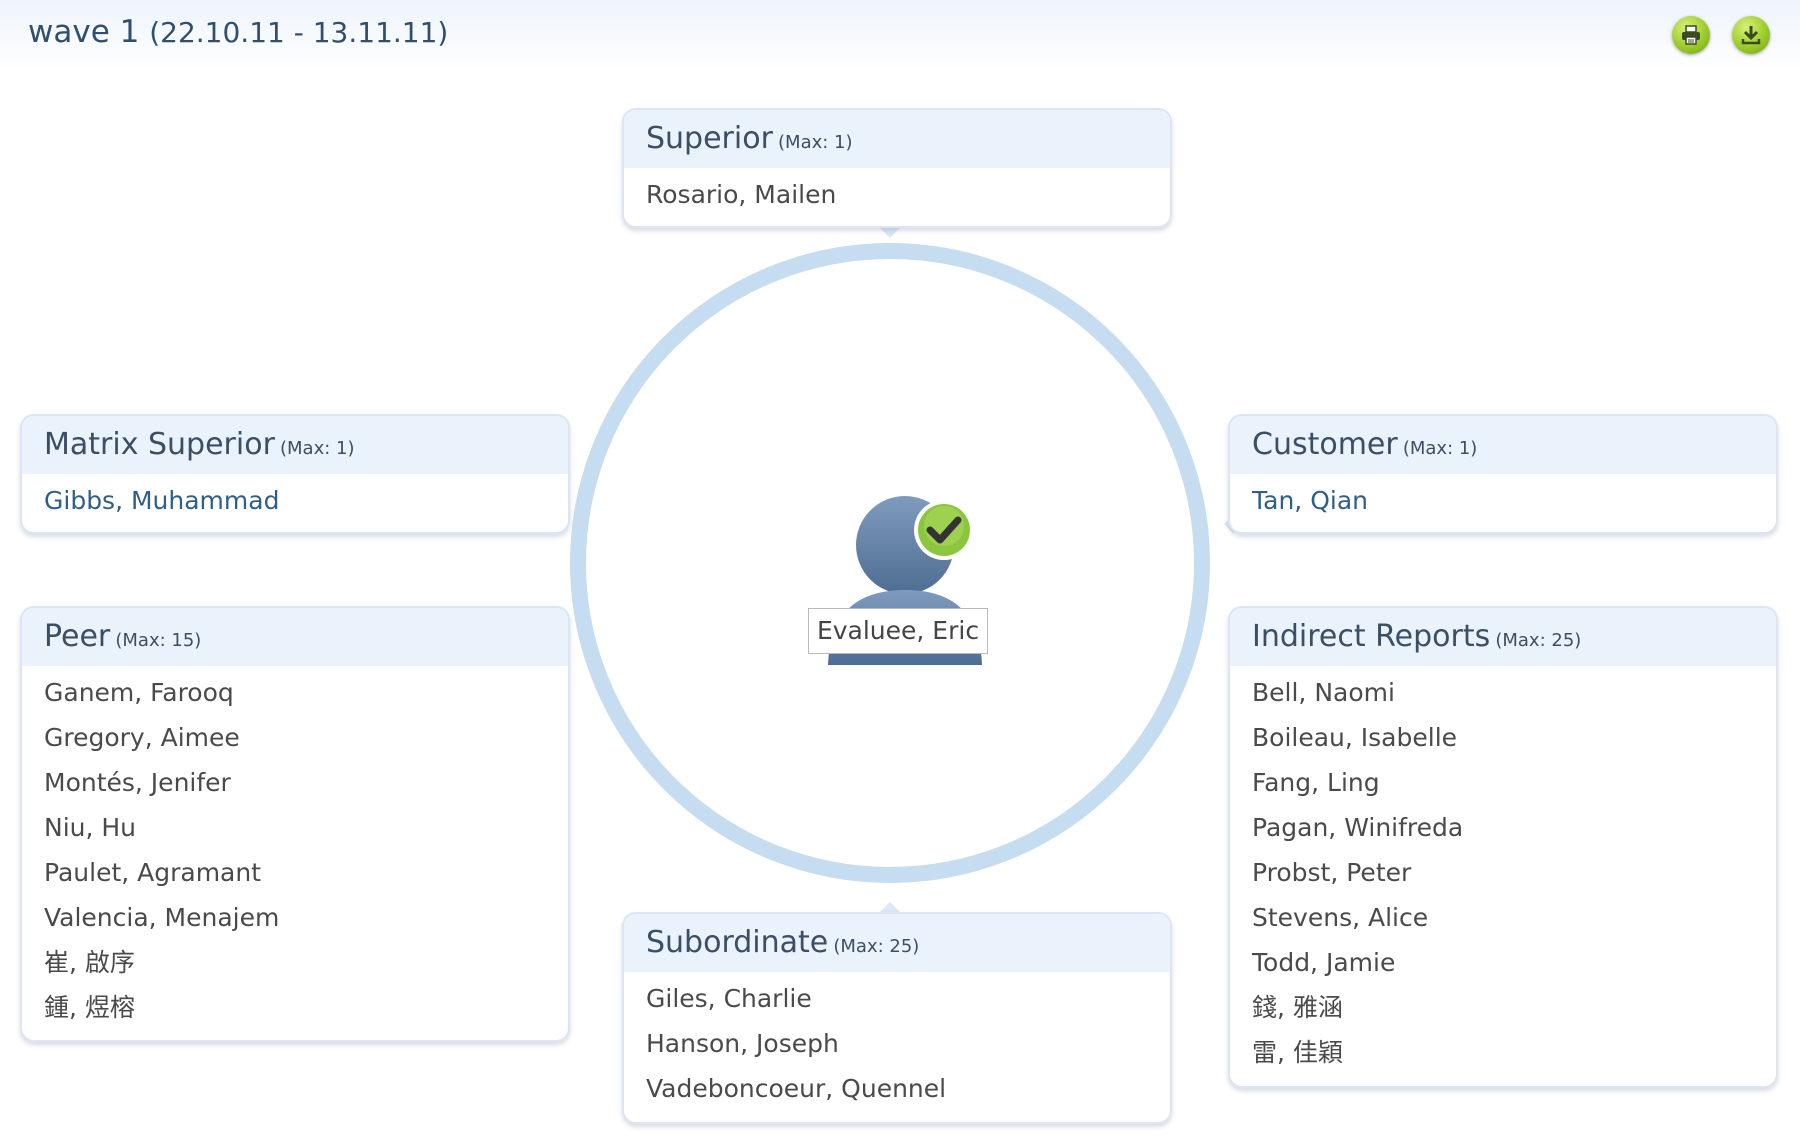  Describe the element at coordinates (306, 962) in the screenshot. I see `member-item: 崔, 啟序` at that location.